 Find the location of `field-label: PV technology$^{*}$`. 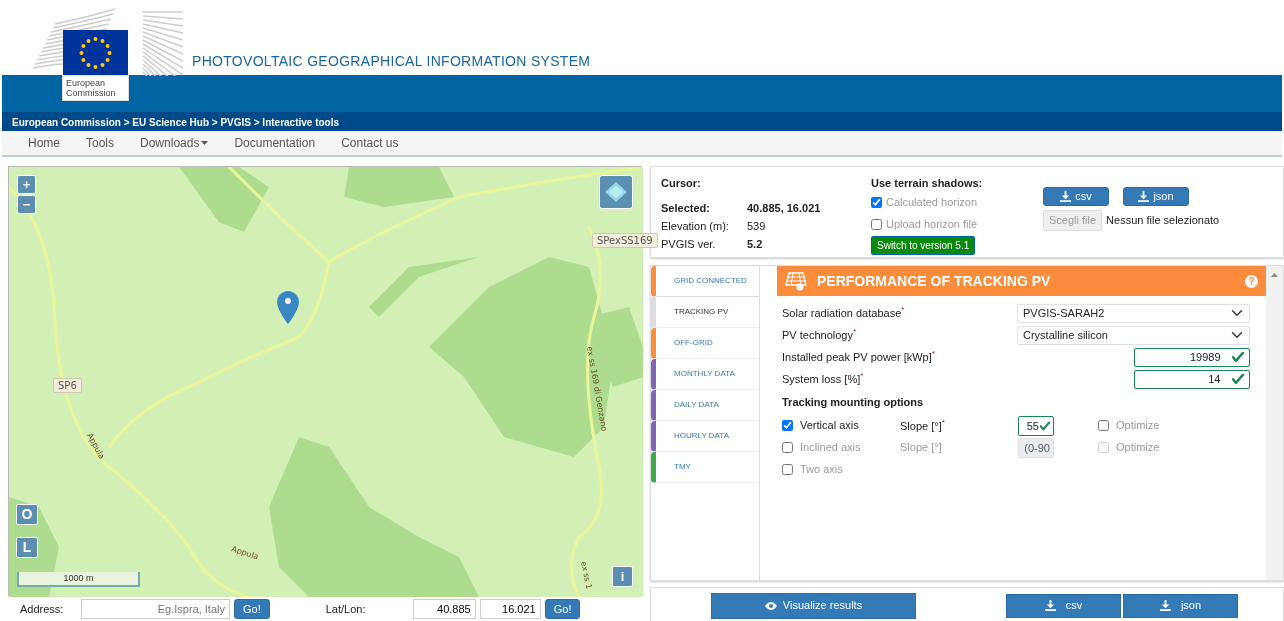

field-label: PV technology$^{*}$ is located at coordinates (819, 335).